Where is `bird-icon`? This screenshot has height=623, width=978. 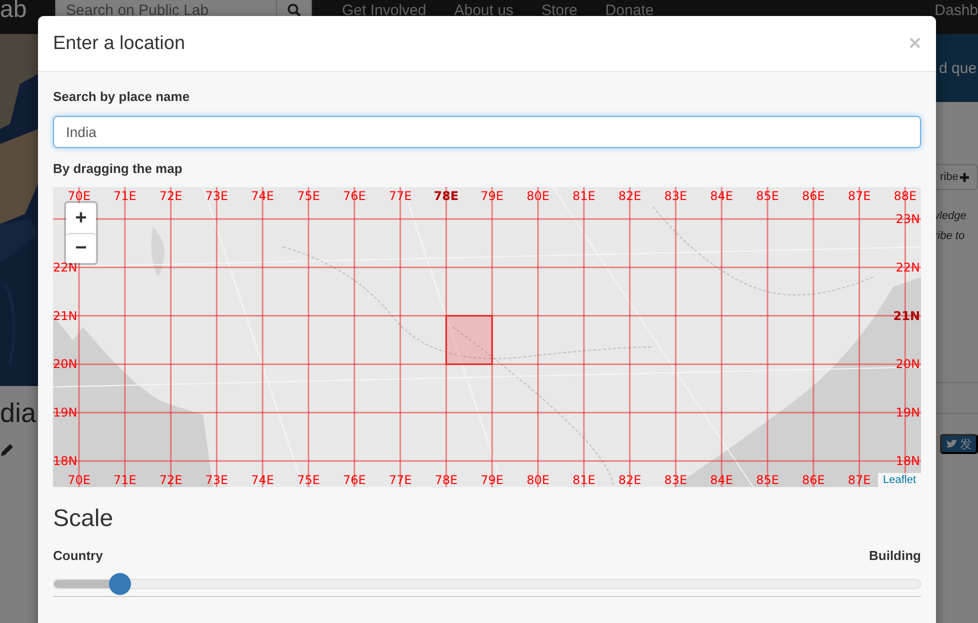
bird-icon is located at coordinates (951, 444).